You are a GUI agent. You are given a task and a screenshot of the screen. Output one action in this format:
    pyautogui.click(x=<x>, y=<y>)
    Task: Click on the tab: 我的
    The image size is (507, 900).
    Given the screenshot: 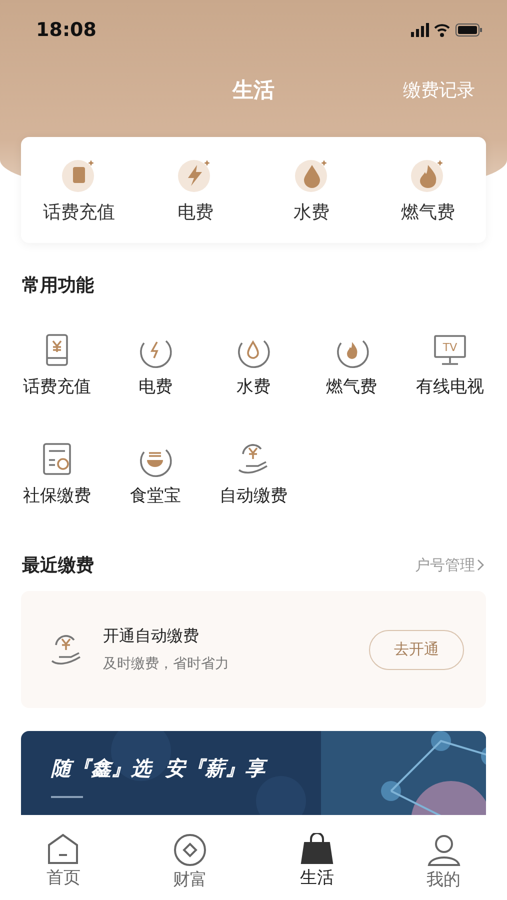 What is the action you would take?
    pyautogui.click(x=443, y=857)
    